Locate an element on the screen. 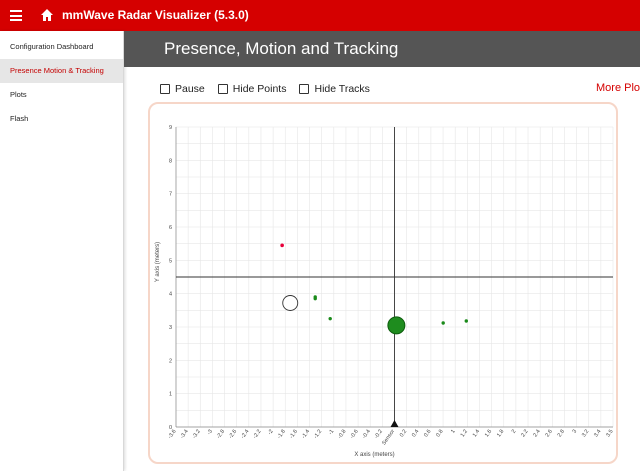 This screenshot has width=640, height=471. x-tick-label: -2.4 is located at coordinates (245, 434).